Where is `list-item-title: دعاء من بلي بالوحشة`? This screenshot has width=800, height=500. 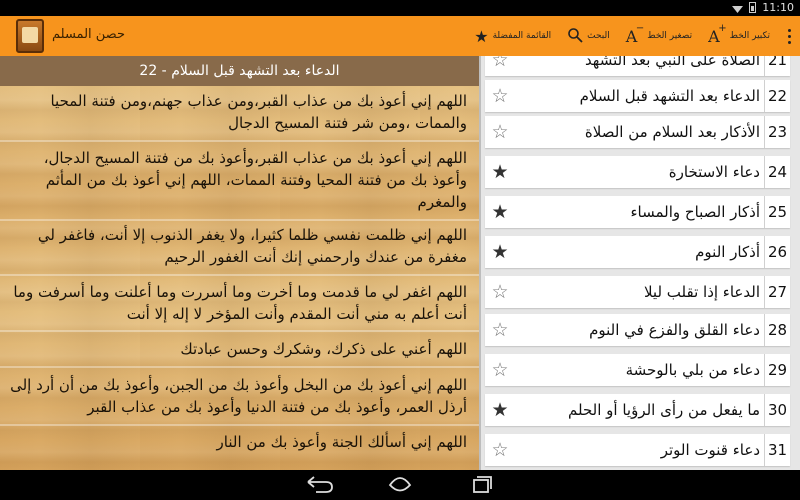
list-item-title: دعاء من بلي بالوحشة is located at coordinates (692, 370).